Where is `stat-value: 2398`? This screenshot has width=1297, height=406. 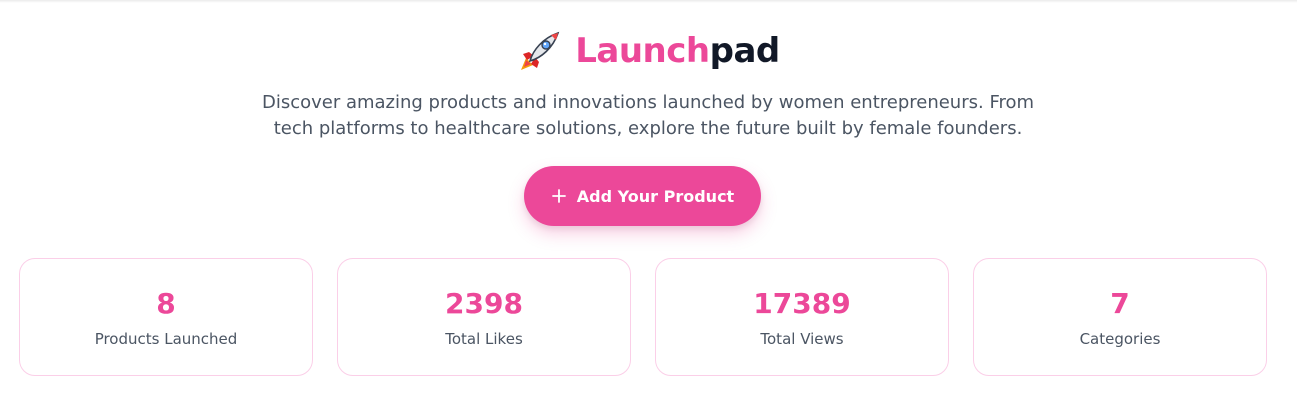 stat-value: 2398 is located at coordinates (484, 303).